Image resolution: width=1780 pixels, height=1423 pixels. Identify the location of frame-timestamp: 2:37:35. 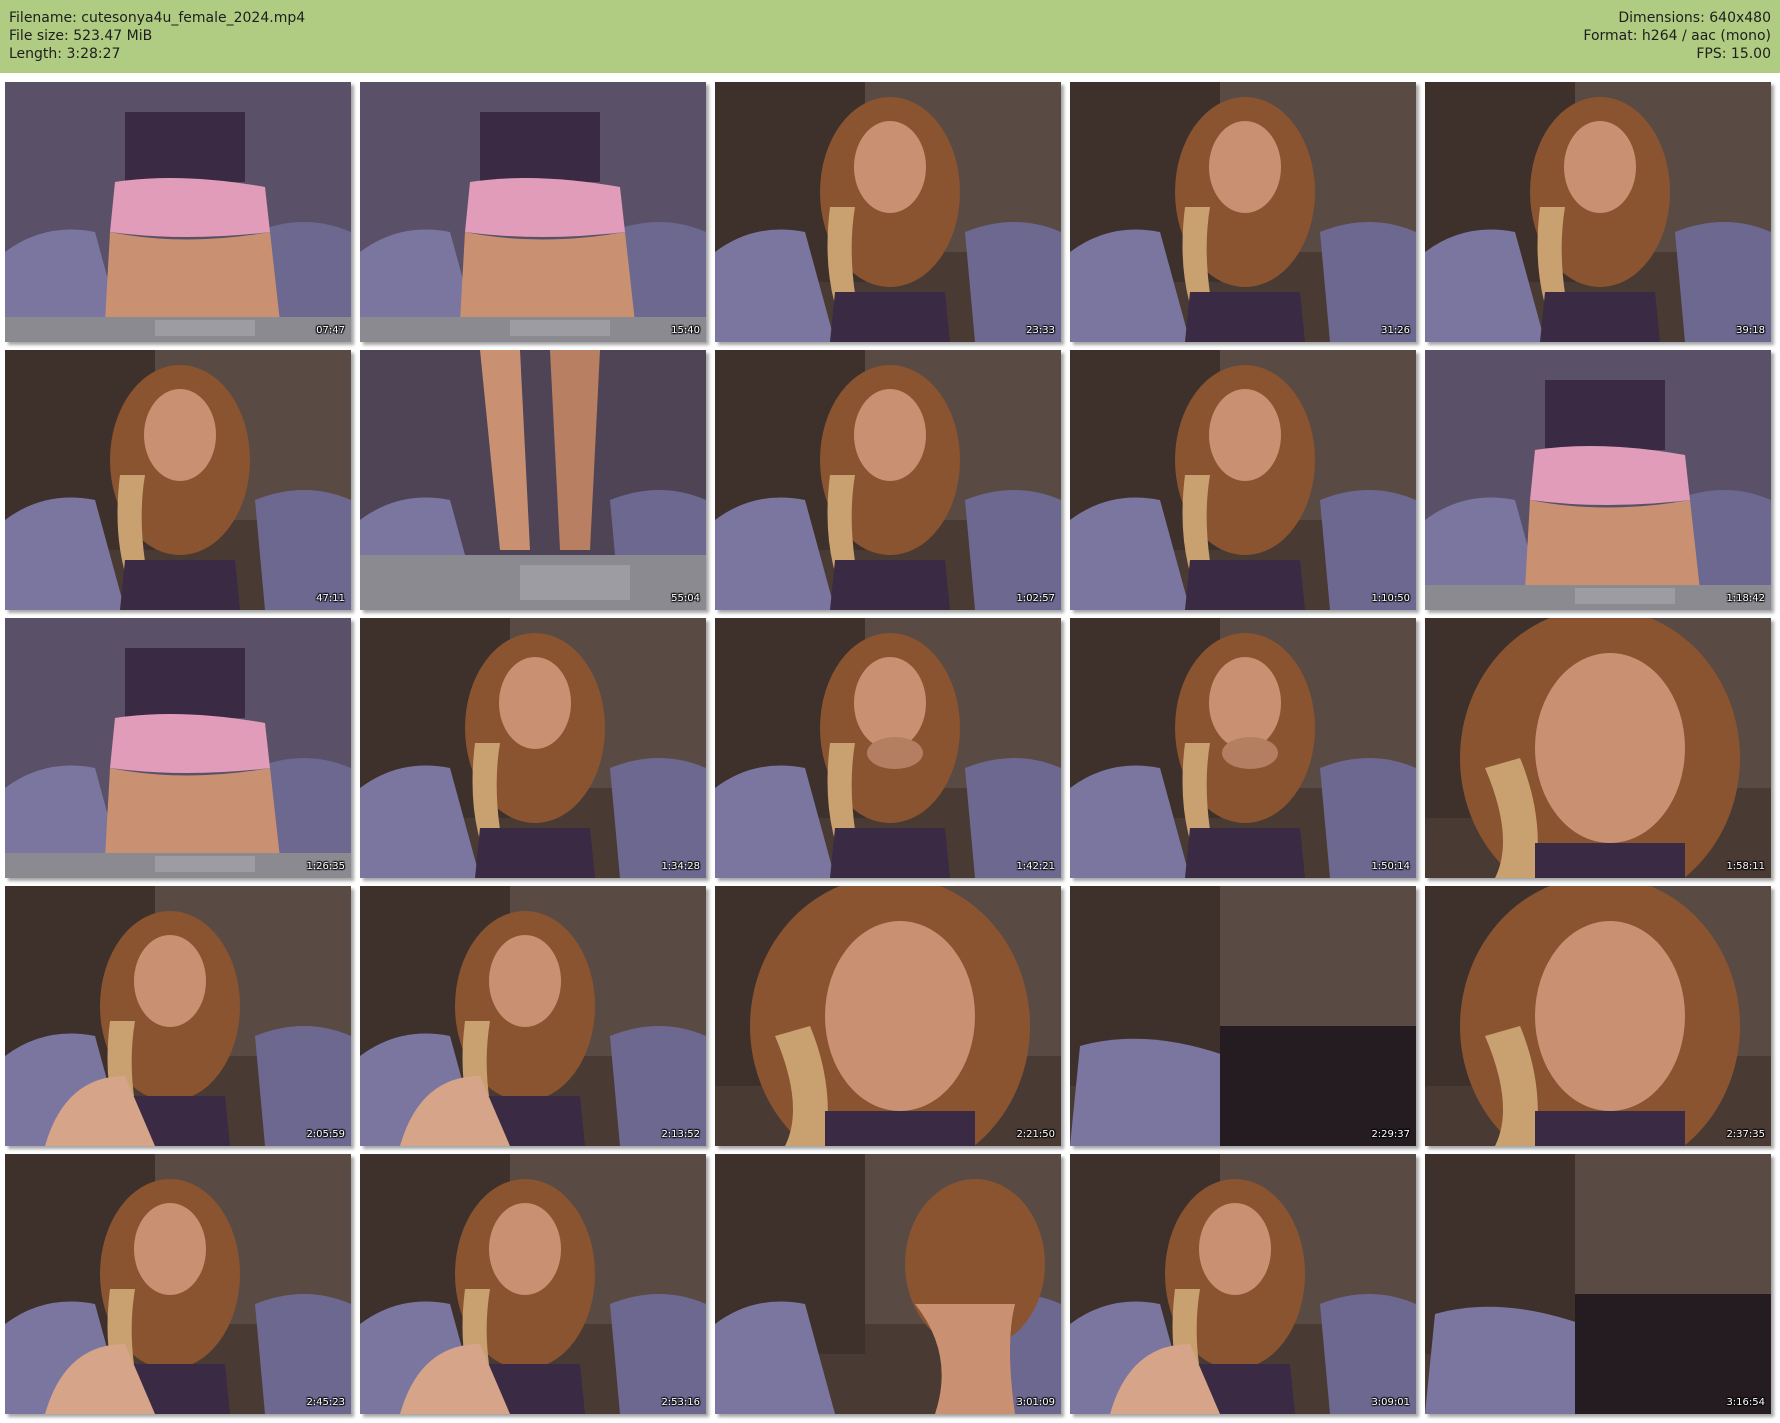
(1745, 1134).